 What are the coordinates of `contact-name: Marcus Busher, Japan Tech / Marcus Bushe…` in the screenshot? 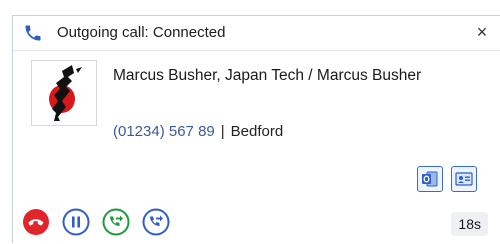 It's located at (267, 75).